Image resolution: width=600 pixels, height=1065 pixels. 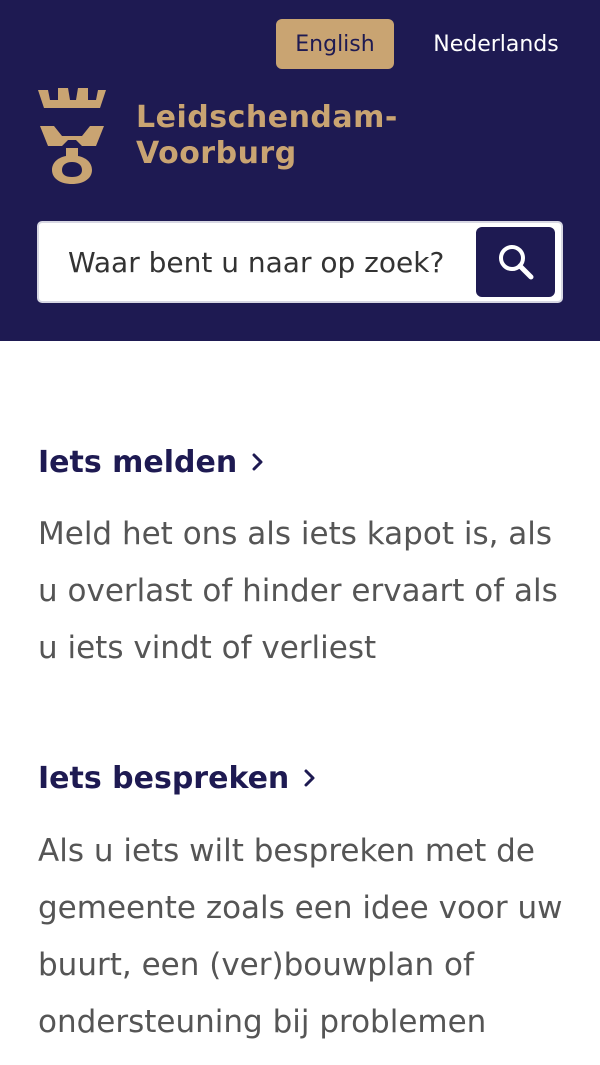 I want to click on site-name: Leidschendam- Voorburg, so click(x=267, y=136).